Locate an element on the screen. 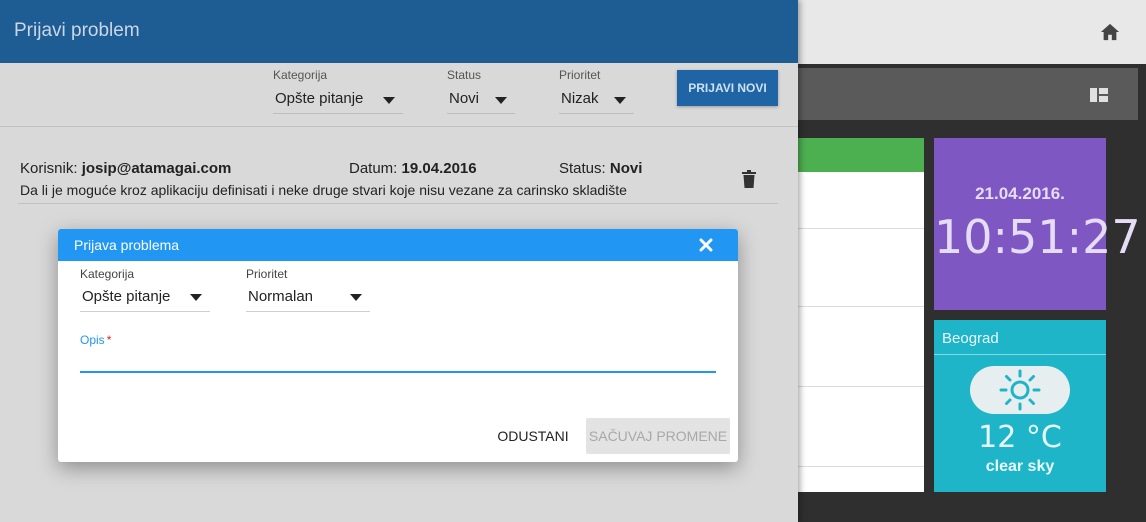  description-field: Opis * is located at coordinates (398, 352).